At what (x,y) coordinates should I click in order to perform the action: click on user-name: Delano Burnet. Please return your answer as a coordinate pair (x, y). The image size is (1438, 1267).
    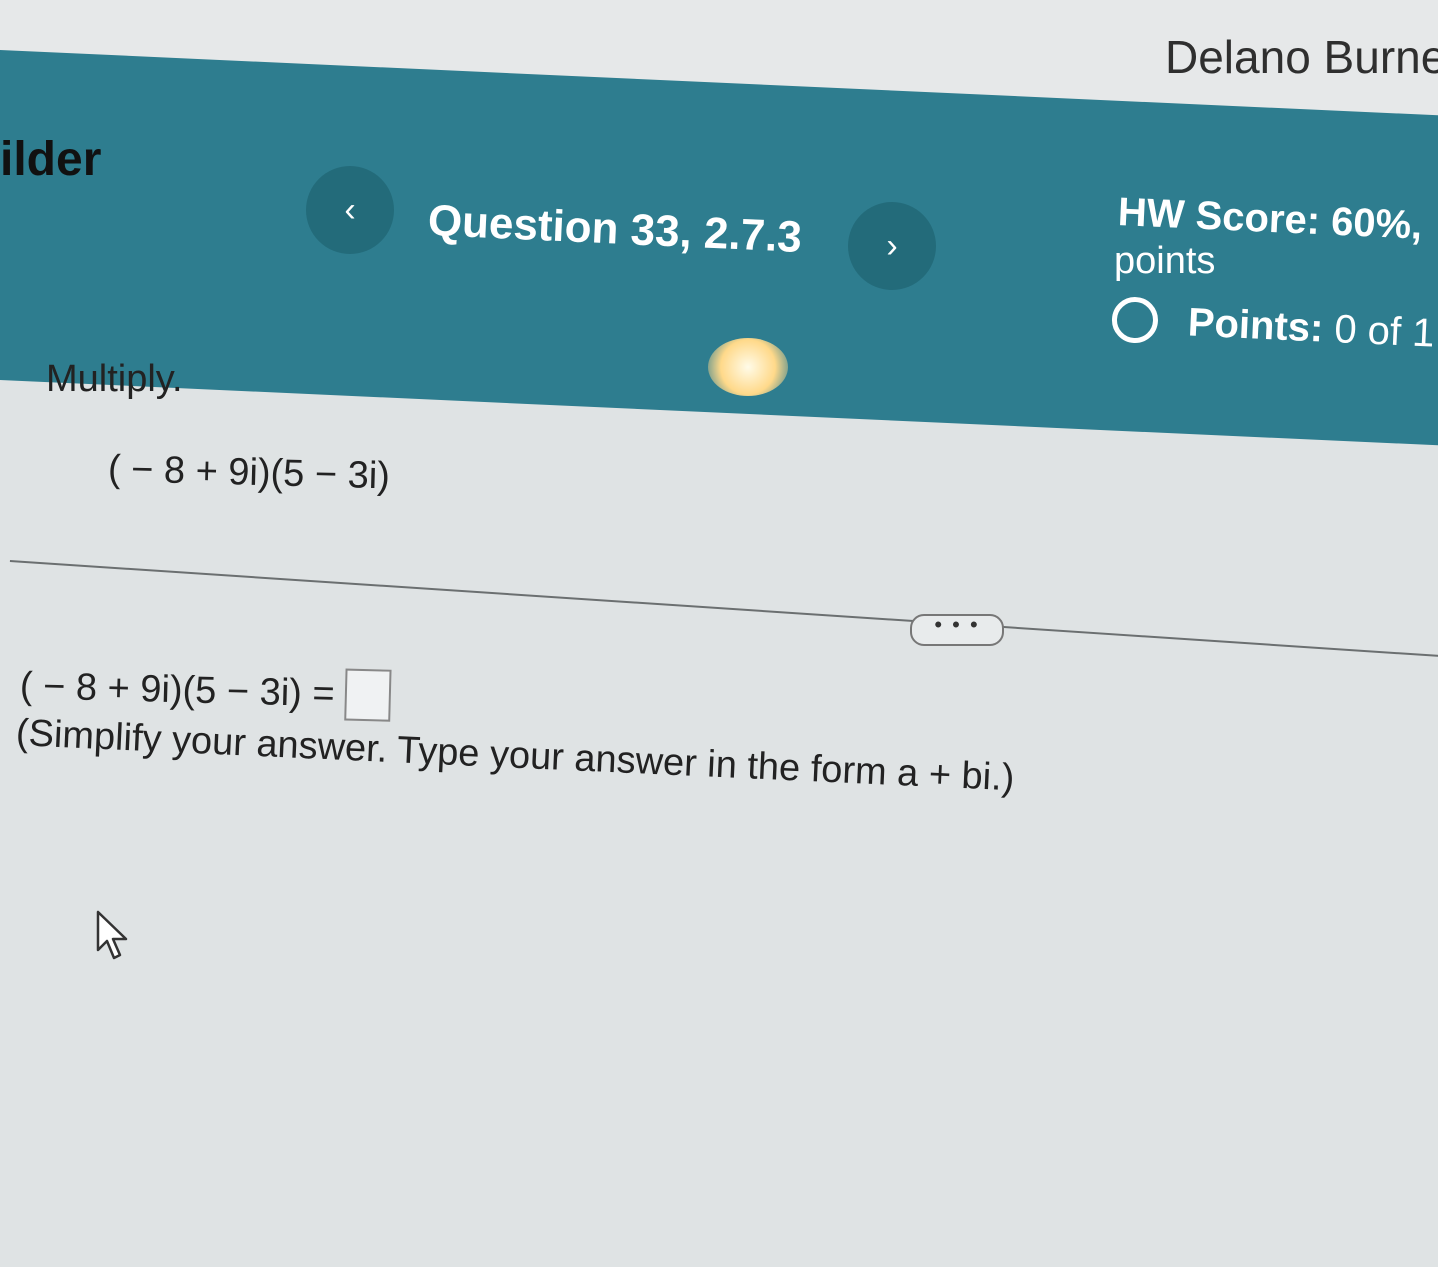
    Looking at the image, I should click on (1301, 57).